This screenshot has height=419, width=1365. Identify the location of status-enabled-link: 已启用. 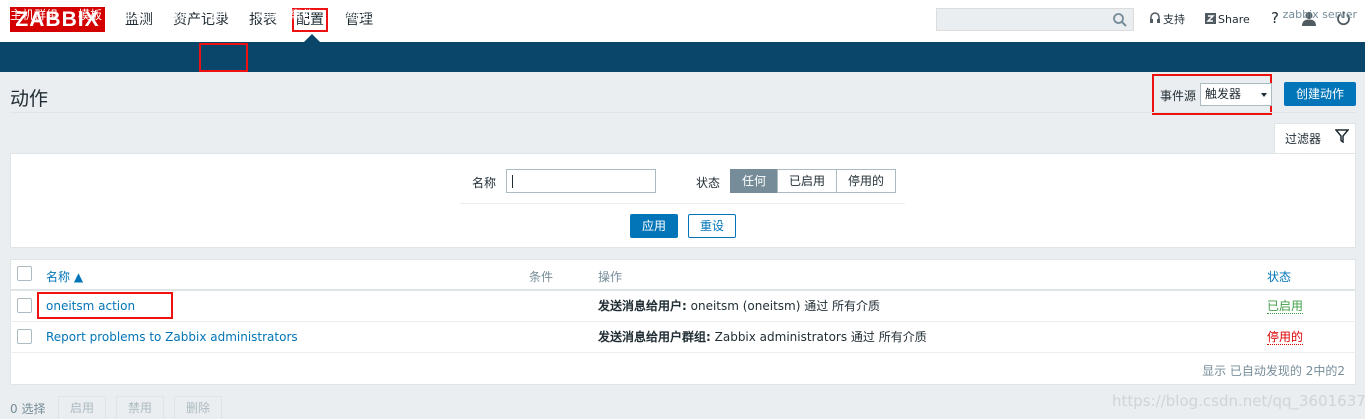
(1285, 306).